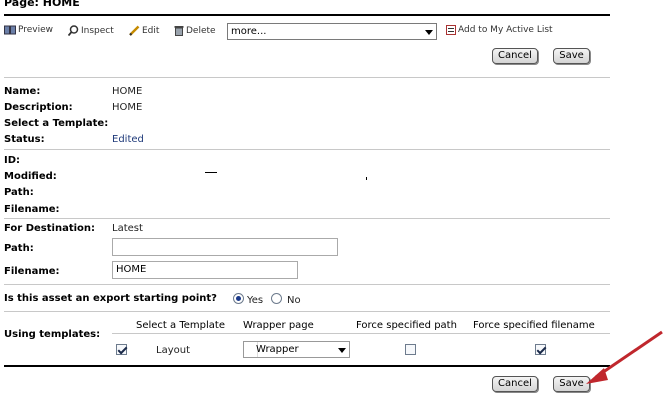  Describe the element at coordinates (406, 325) in the screenshot. I see `column-header-force-path: Force specified path` at that location.